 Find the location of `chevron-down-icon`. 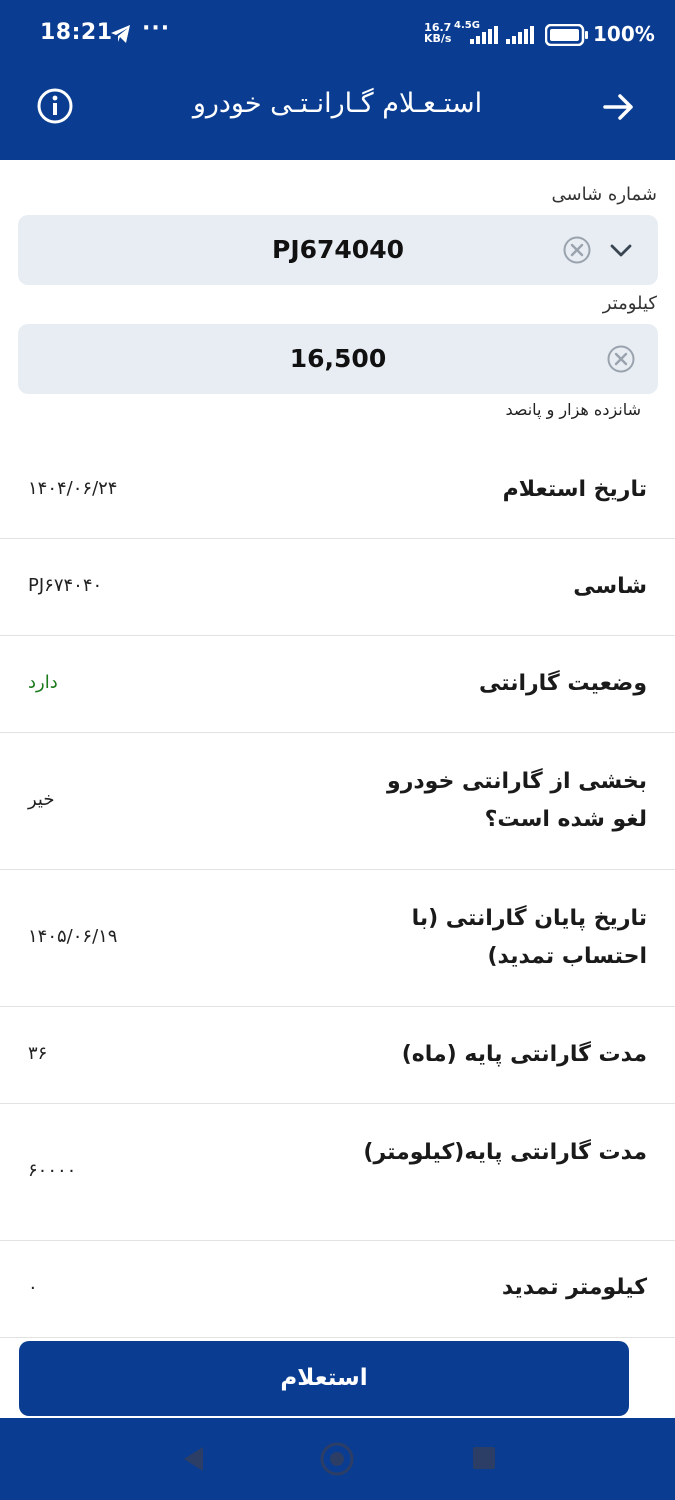

chevron-down-icon is located at coordinates (621, 250).